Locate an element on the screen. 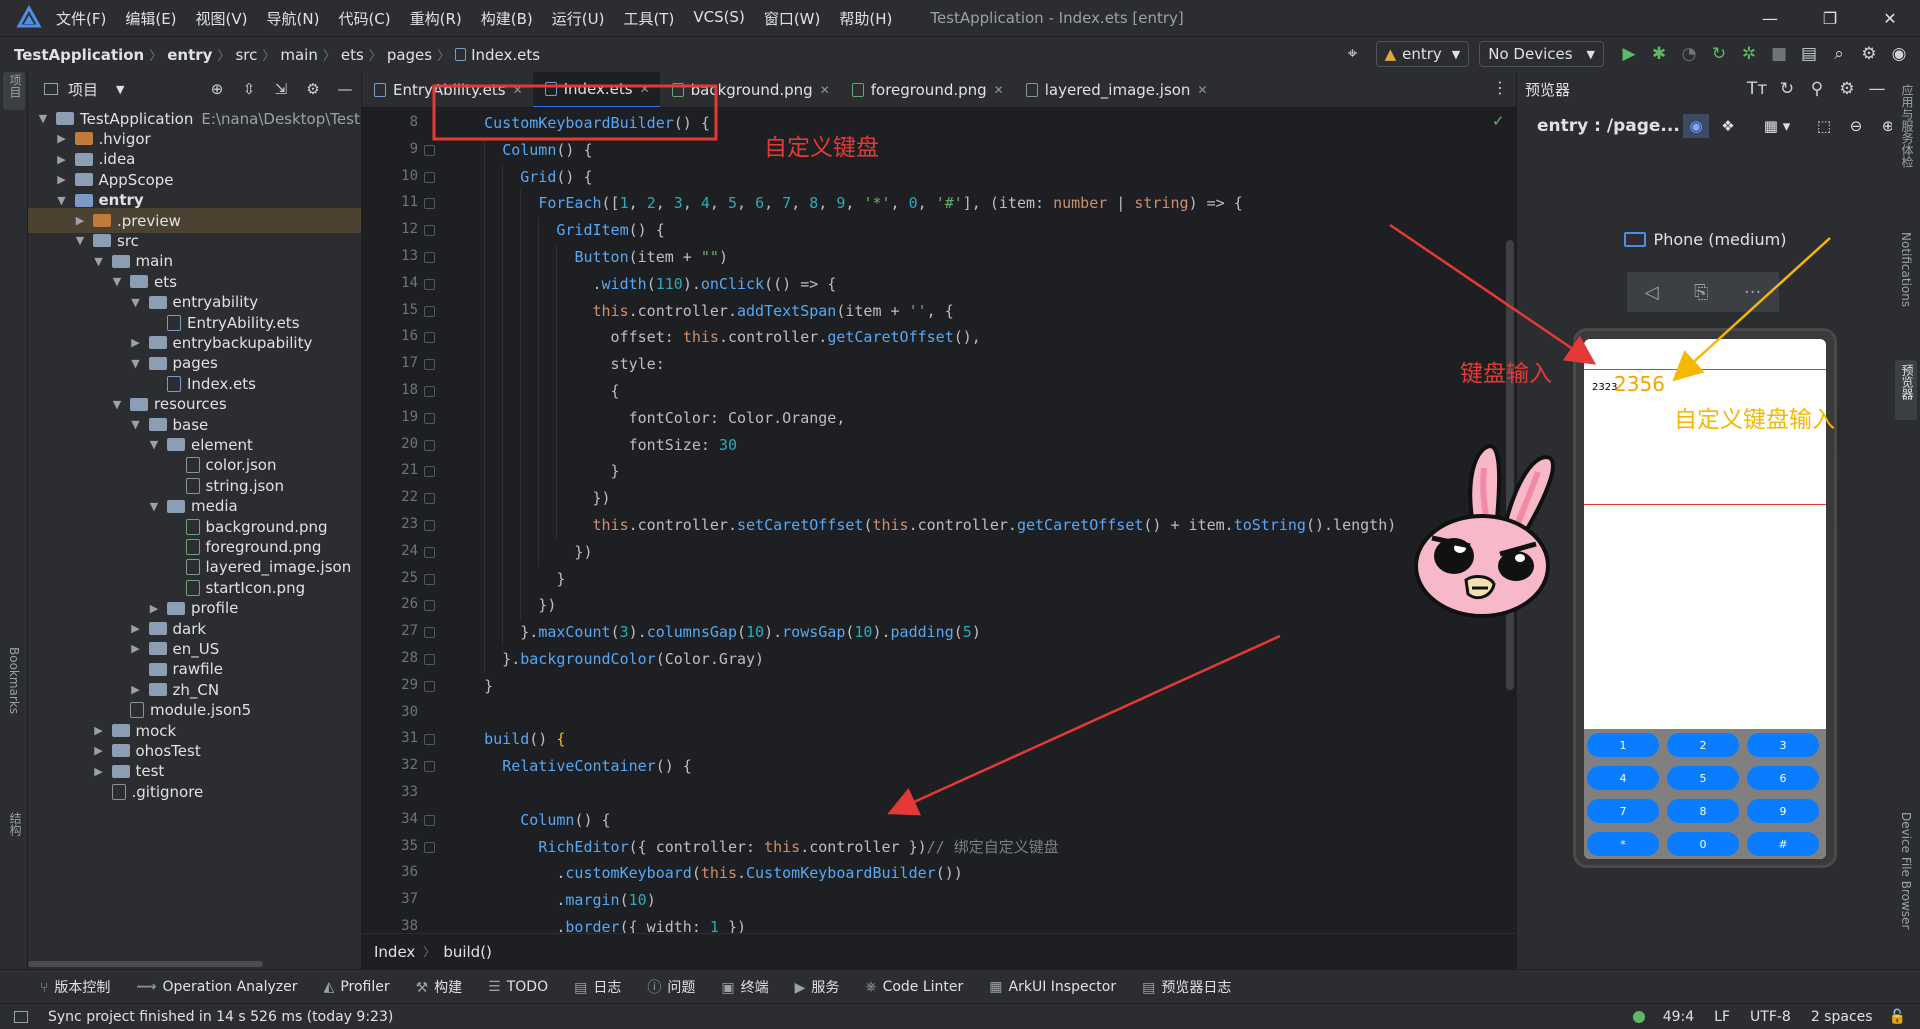 This screenshot has height=1029, width=1920. collapse-all-icon: ⇲ is located at coordinates (281, 89).